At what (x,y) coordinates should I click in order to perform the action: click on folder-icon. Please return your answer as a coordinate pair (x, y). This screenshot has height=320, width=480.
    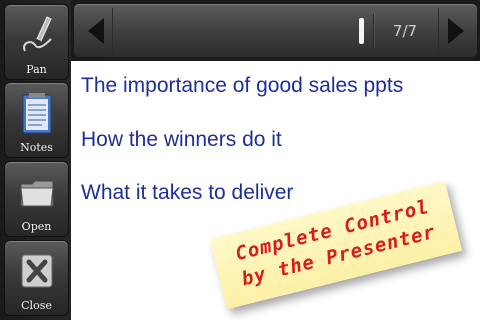
    Looking at the image, I should click on (36, 192).